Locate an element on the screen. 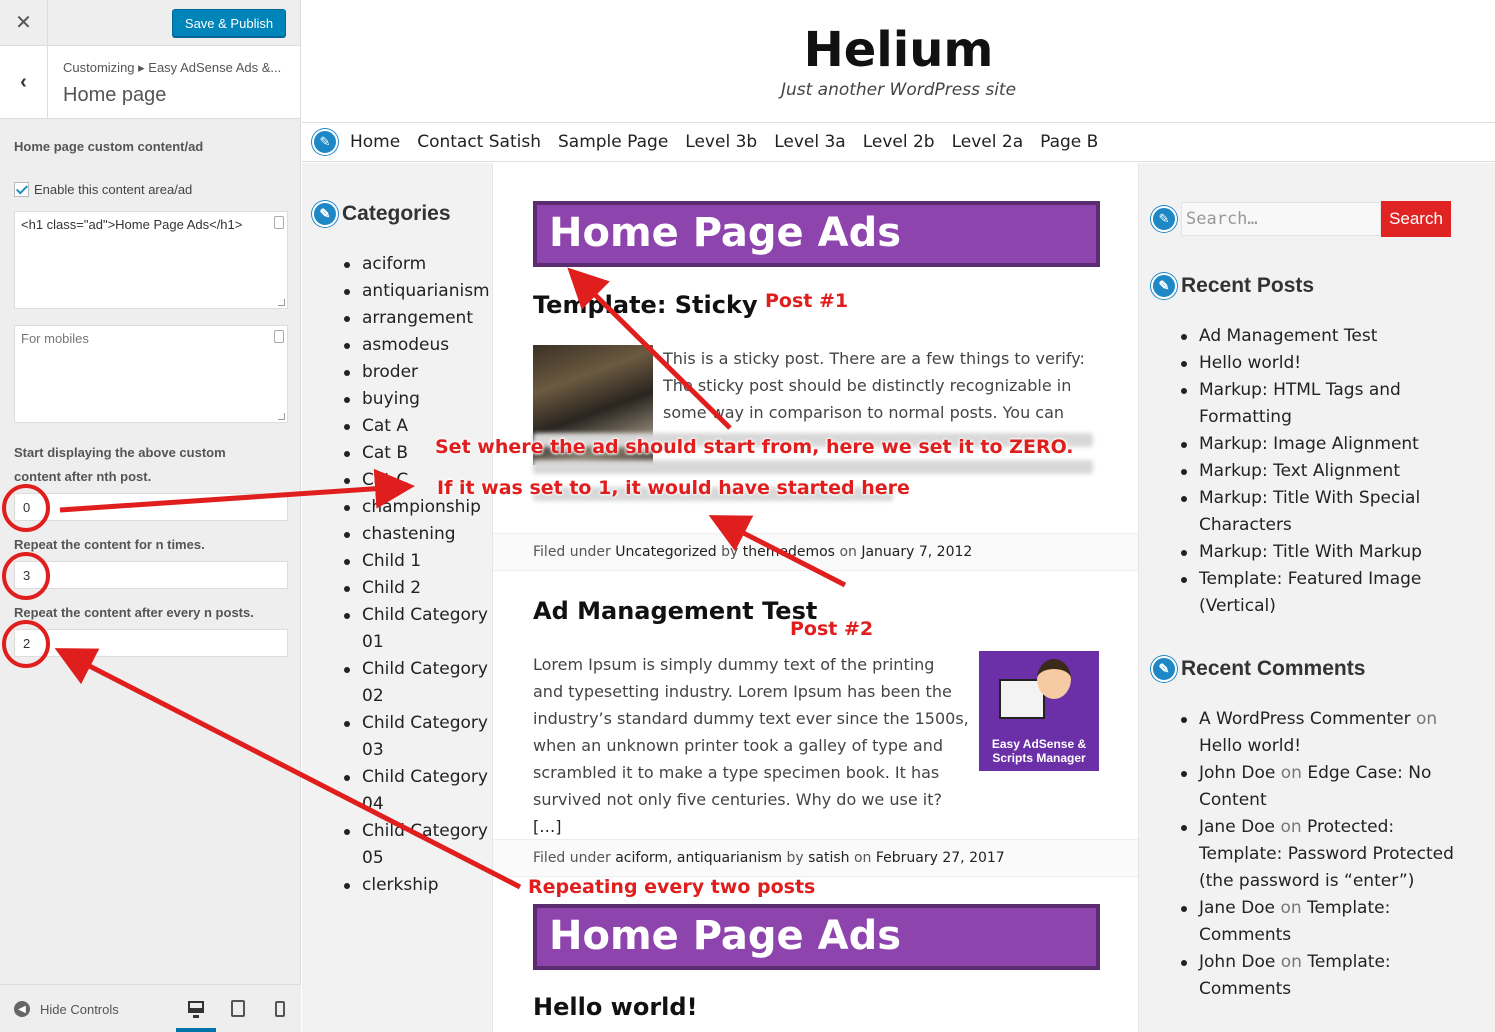 This screenshot has width=1495, height=1032. comment-on: on is located at coordinates (1291, 827).